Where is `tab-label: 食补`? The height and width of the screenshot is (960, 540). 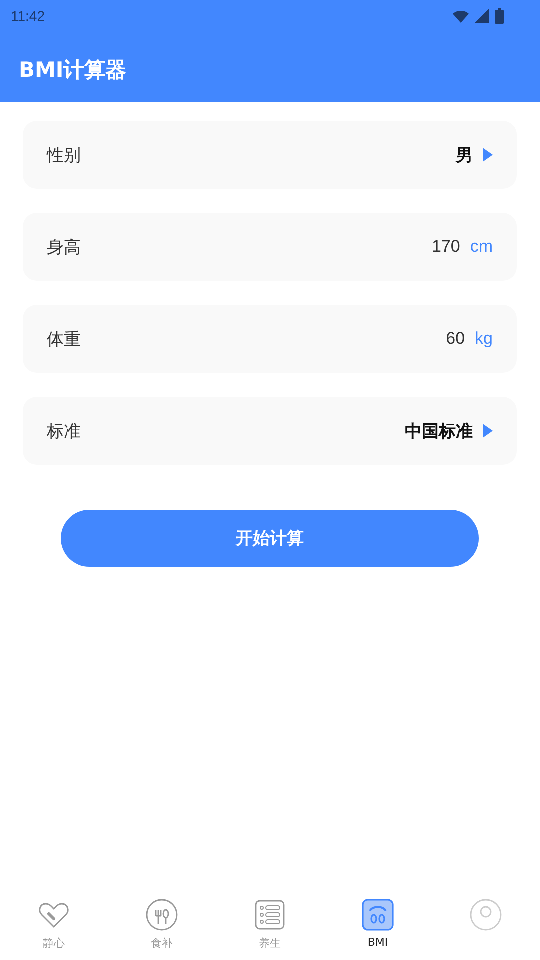 tab-label: 食补 is located at coordinates (162, 943).